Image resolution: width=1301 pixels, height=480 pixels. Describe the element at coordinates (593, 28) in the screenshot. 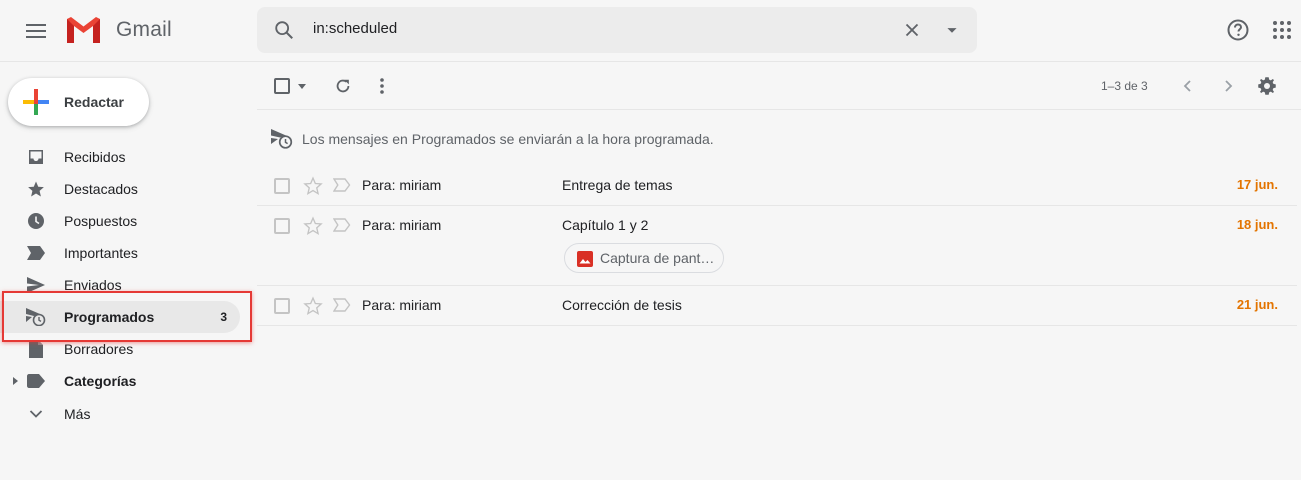

I see `search-input` at that location.